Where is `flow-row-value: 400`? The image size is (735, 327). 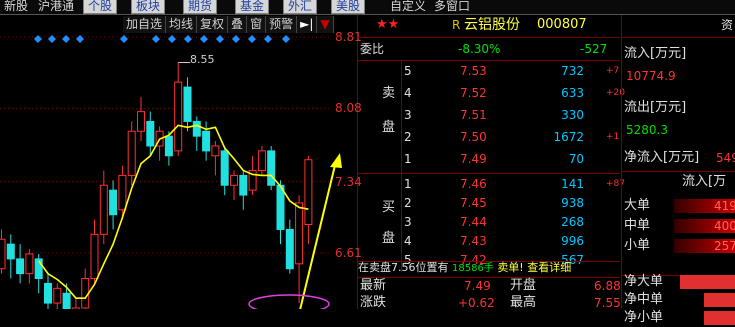 flow-row-value: 400 is located at coordinates (724, 226).